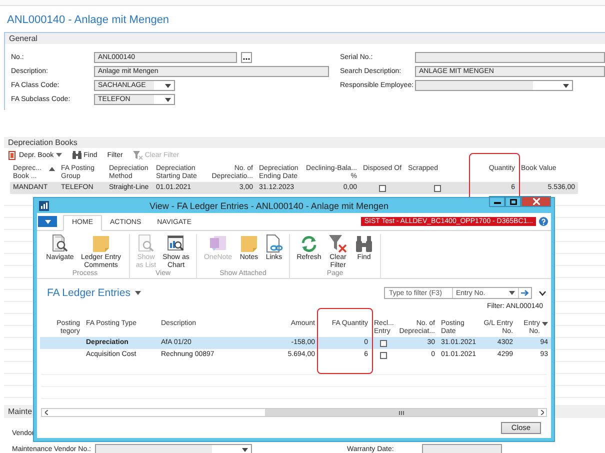 The width and height of the screenshot is (605, 453). What do you see at coordinates (543, 221) in the screenshot?
I see `help-icon` at bounding box center [543, 221].